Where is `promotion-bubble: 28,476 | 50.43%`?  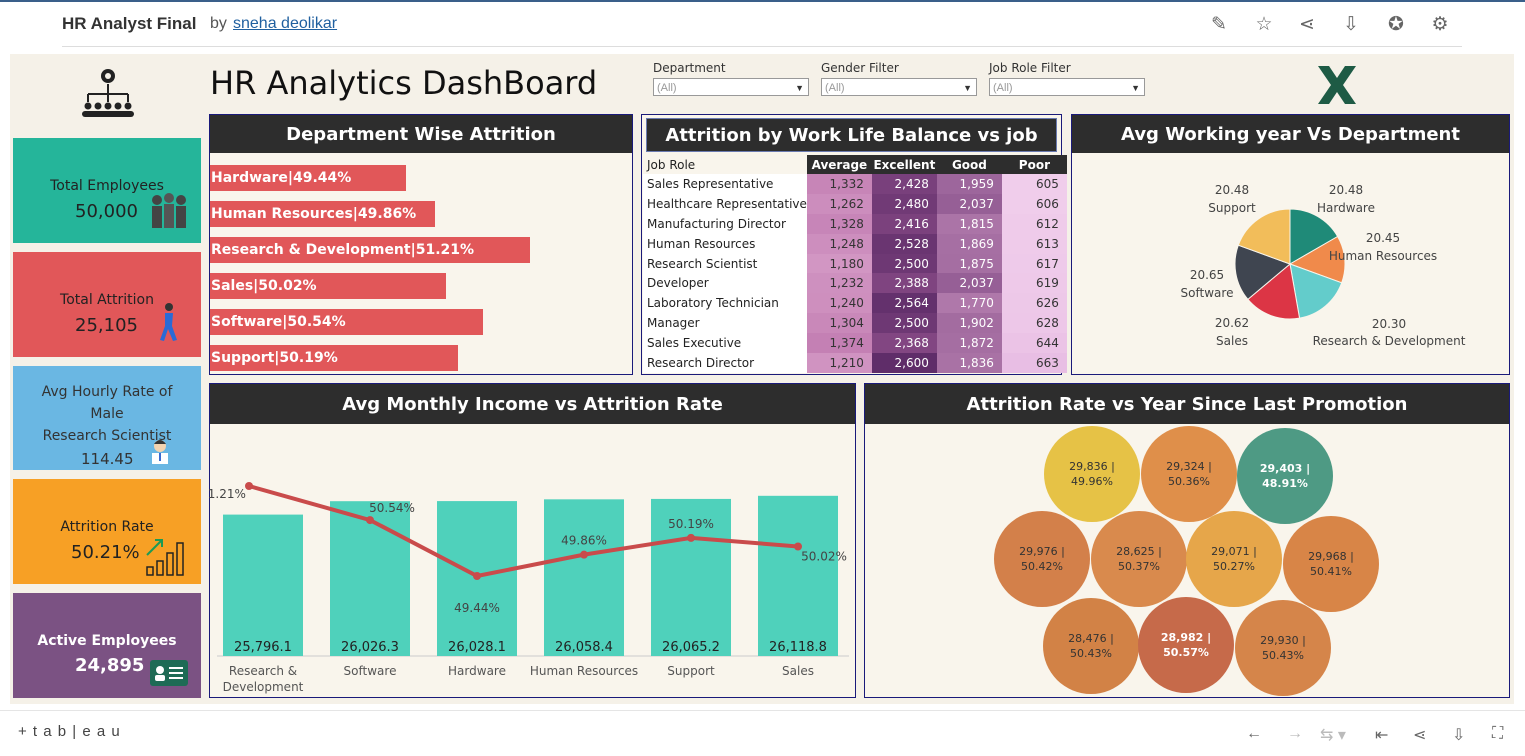 promotion-bubble: 28,476 | 50.43% is located at coordinates (1091, 646).